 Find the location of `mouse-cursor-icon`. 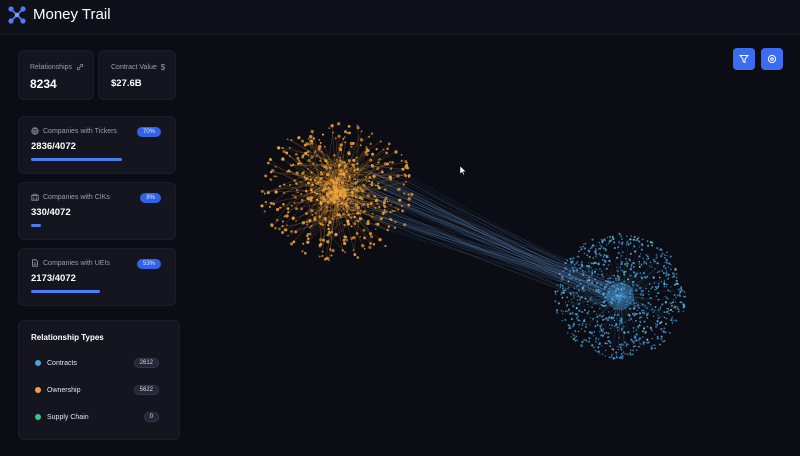

mouse-cursor-icon is located at coordinates (463, 170).